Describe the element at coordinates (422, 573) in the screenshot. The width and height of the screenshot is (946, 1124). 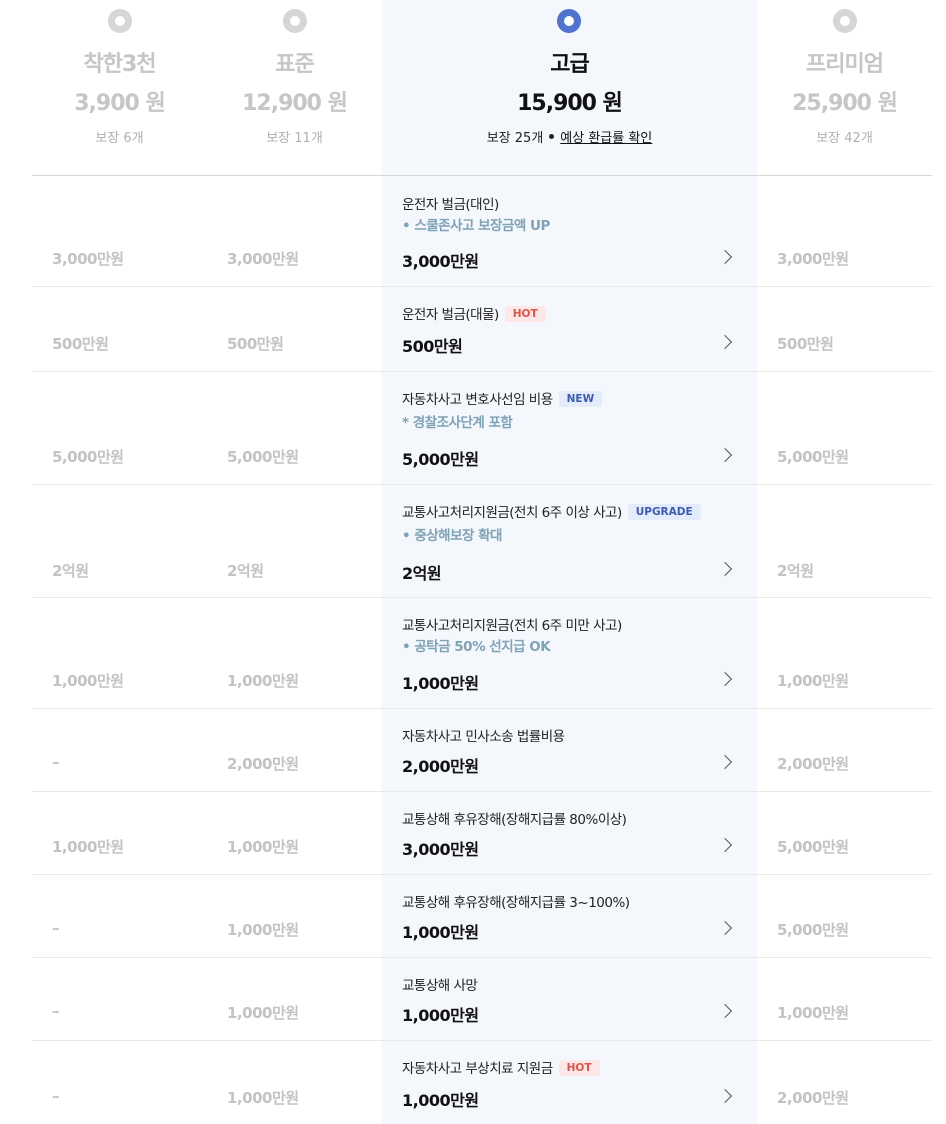
I see `plan-3-value: 2억원` at that location.